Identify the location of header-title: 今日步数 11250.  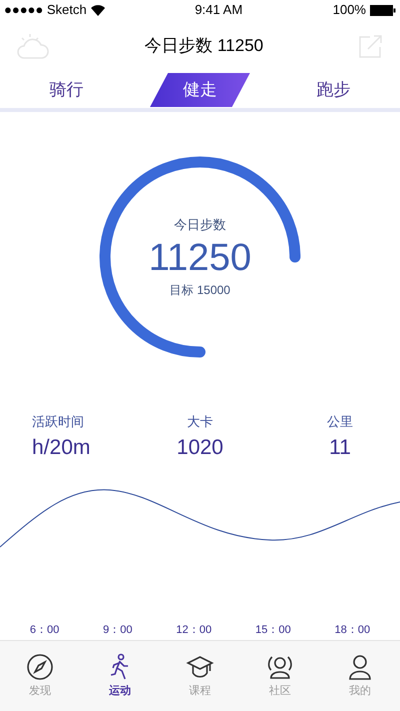
(204, 46).